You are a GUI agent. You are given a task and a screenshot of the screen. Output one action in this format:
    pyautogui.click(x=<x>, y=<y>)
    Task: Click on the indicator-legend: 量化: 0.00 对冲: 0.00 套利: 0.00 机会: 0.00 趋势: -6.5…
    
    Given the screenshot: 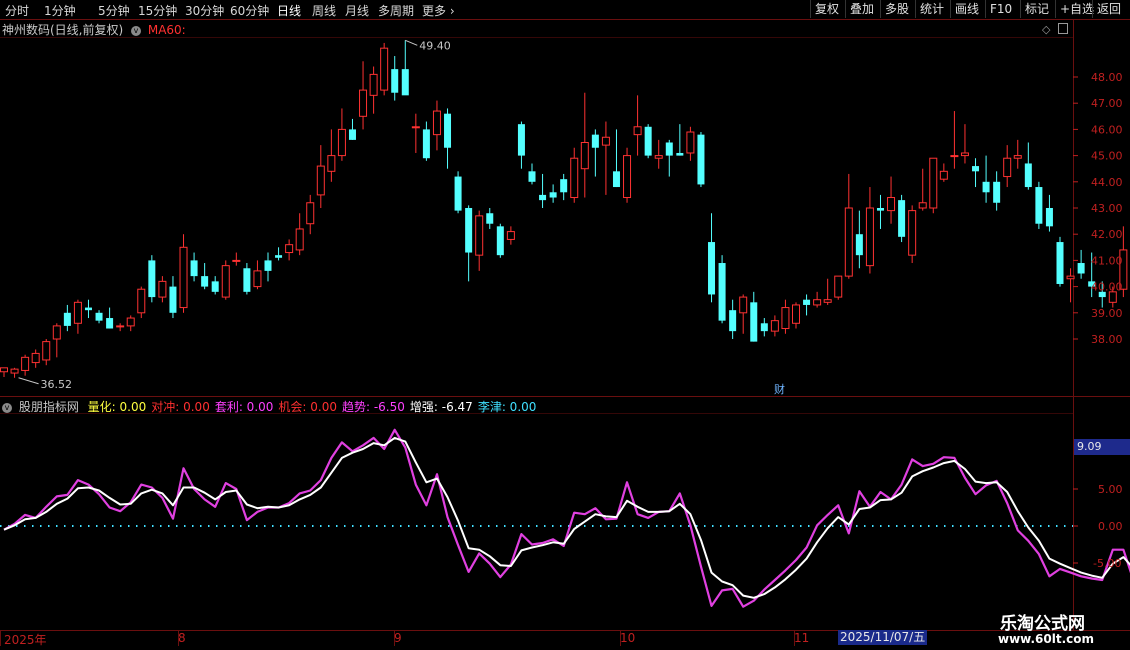 What is the action you would take?
    pyautogui.click(x=310, y=407)
    